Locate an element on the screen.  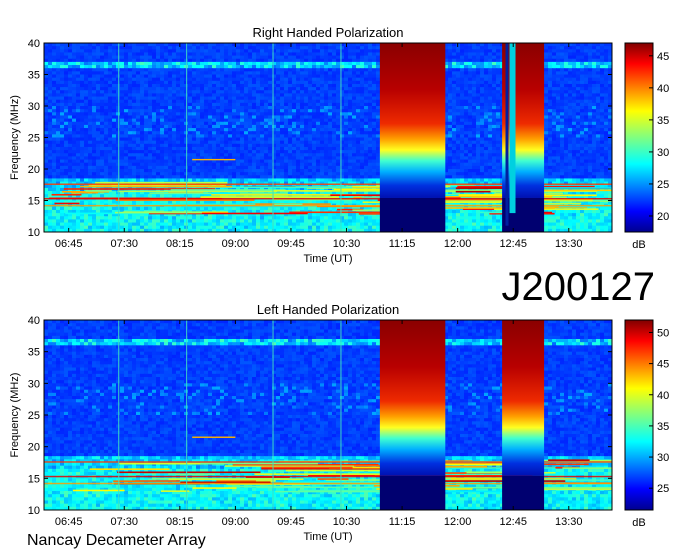
panel-title: Left Handed Polarization is located at coordinates (328, 309).